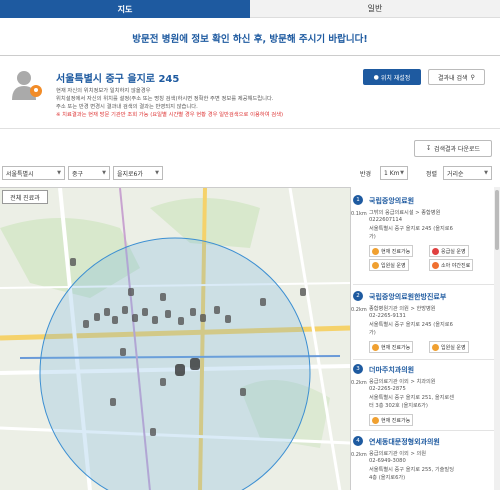  What do you see at coordinates (250, 128) in the screenshot?
I see `divider` at bounding box center [250, 128].